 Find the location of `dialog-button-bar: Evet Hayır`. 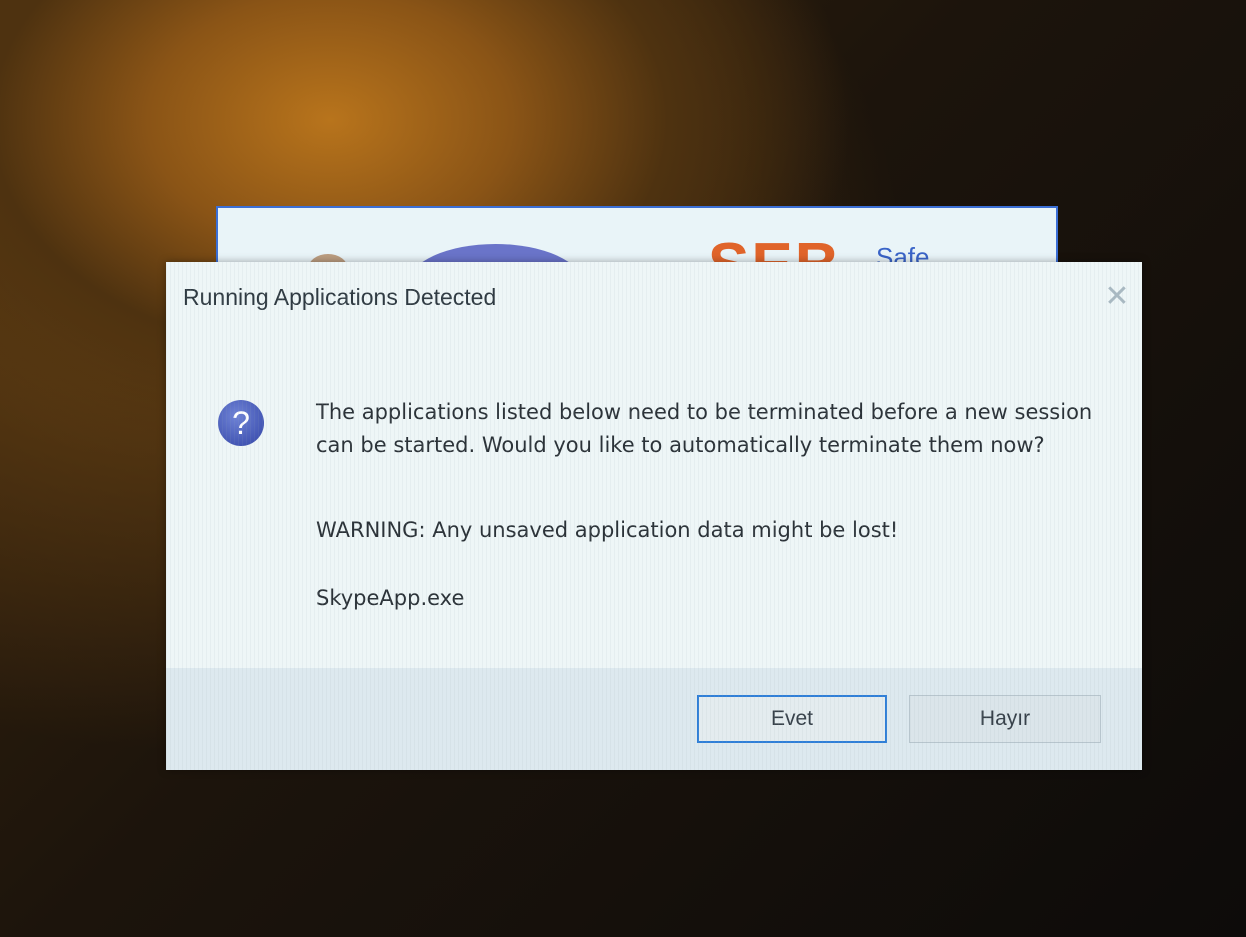

dialog-button-bar: Evet Hayır is located at coordinates (654, 719).